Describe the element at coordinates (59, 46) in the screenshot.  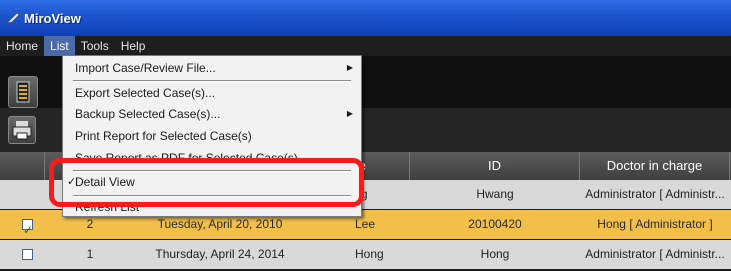
I see `menu-list: List` at that location.